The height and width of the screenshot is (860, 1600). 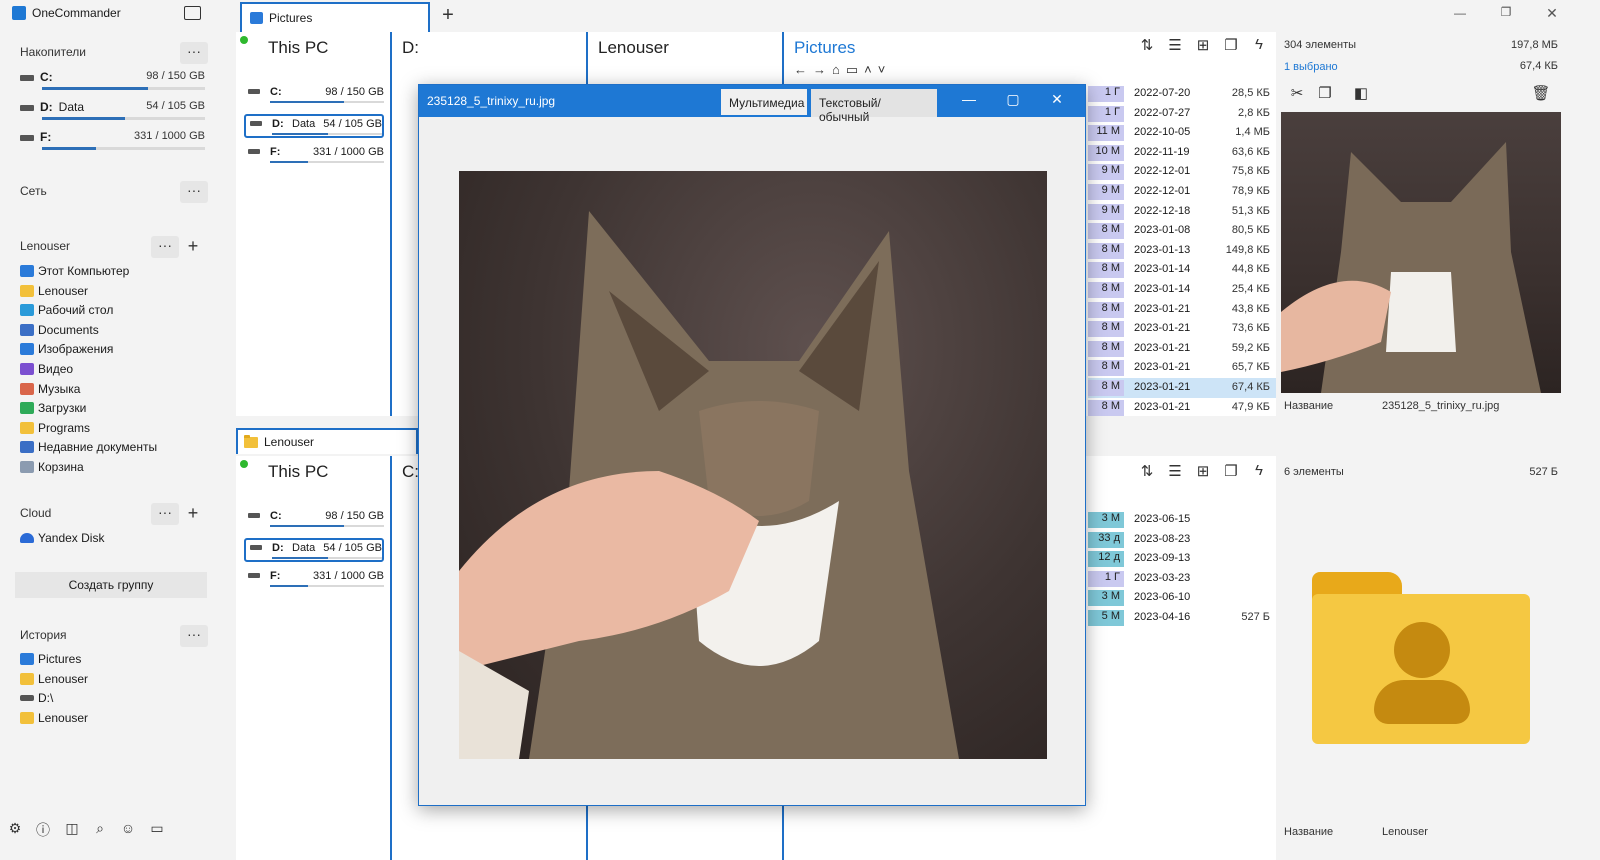 I want to click on file-age-badge: 3 М, so click(x=1106, y=520).